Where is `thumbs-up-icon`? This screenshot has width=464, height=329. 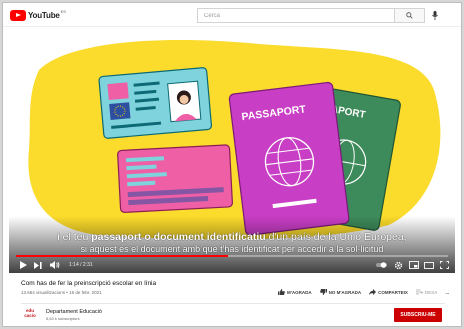 thumbs-up-icon is located at coordinates (281, 292).